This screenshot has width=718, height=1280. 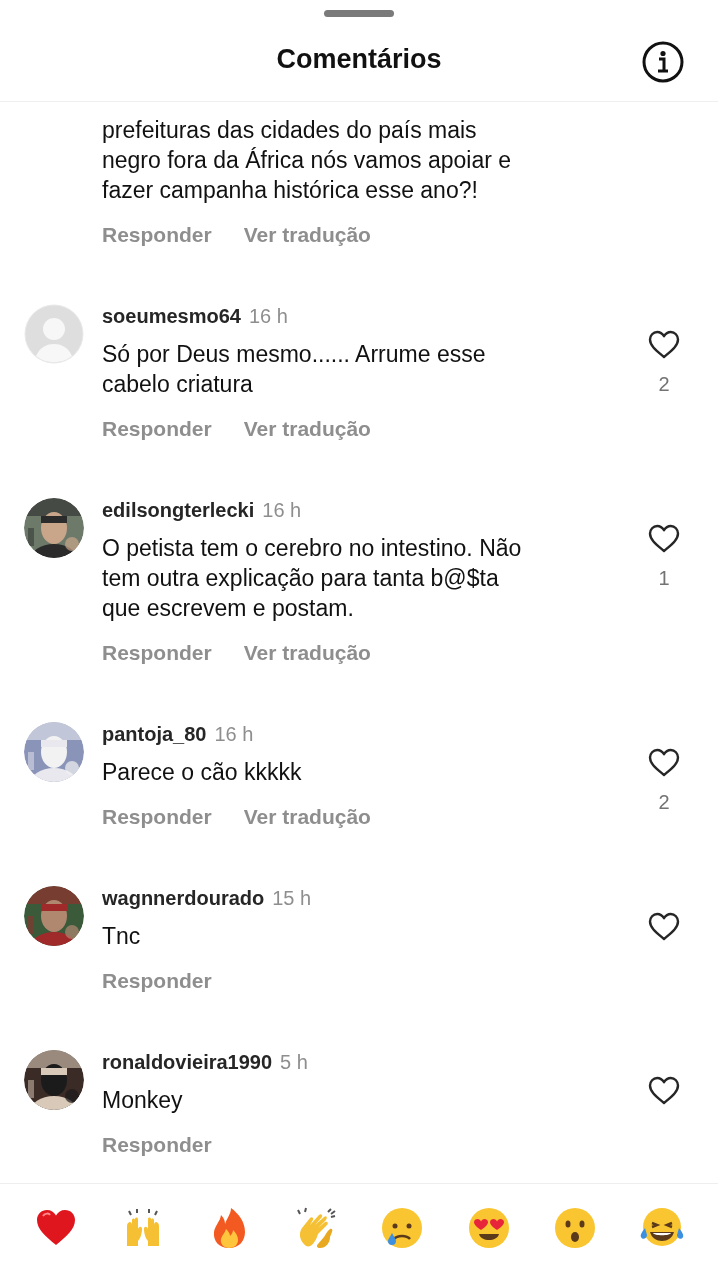 I want to click on comment-time: 5 h, so click(x=294, y=1062).